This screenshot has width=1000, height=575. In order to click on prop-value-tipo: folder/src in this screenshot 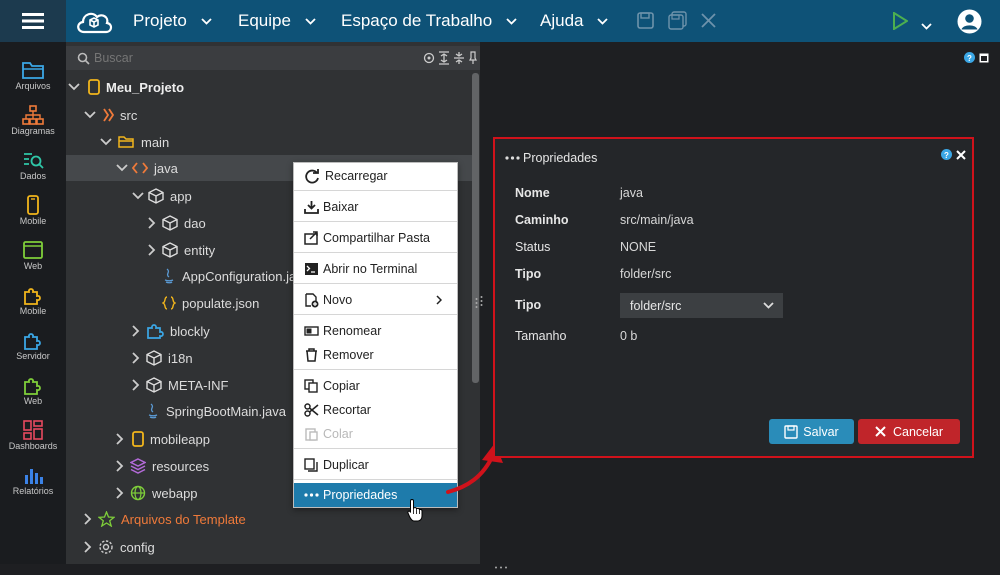, I will do `click(646, 274)`.